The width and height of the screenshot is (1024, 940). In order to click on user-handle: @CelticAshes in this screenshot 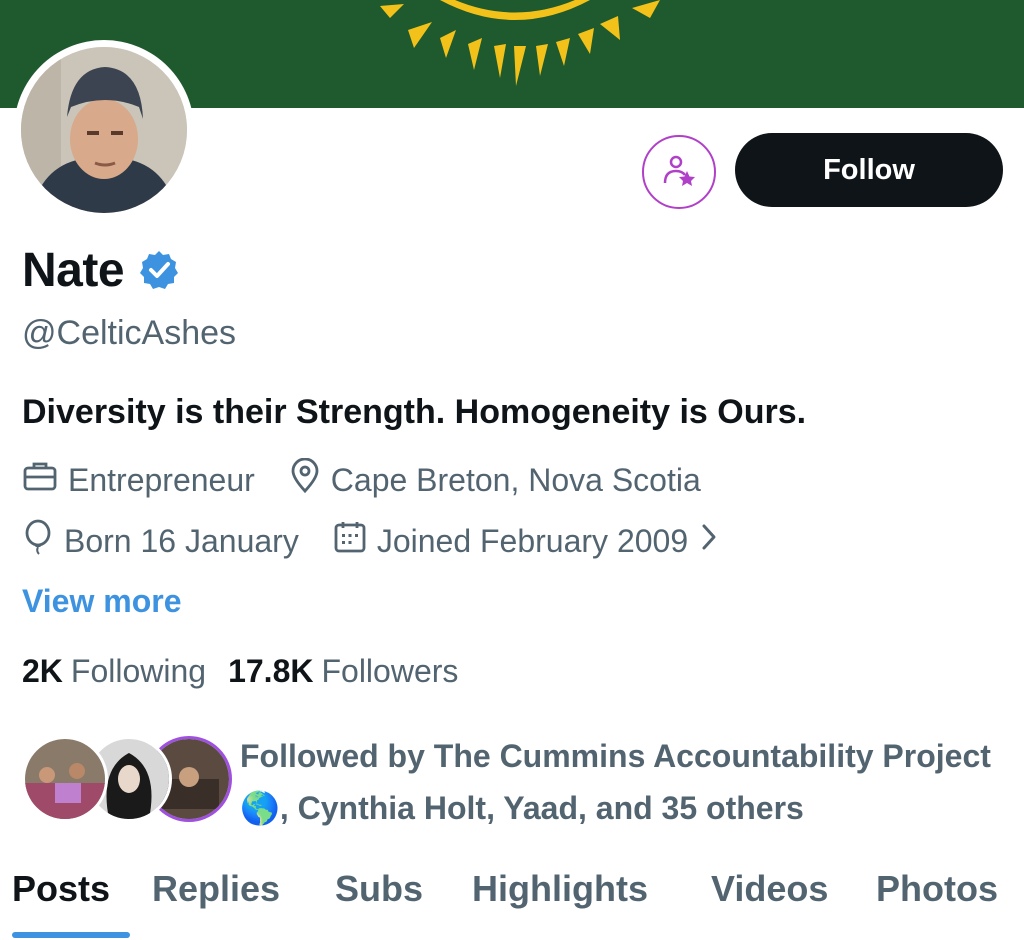, I will do `click(129, 333)`.